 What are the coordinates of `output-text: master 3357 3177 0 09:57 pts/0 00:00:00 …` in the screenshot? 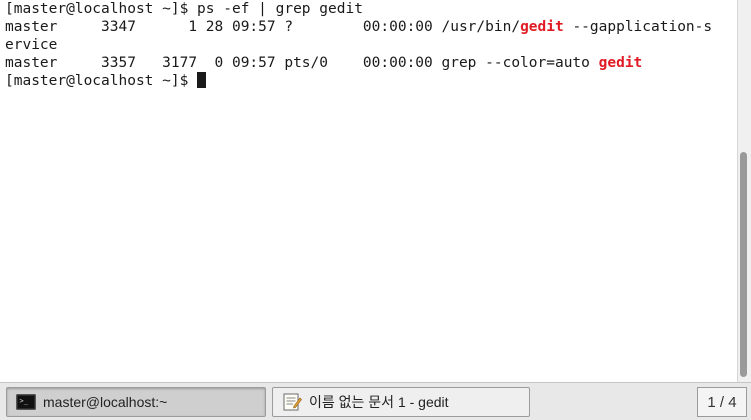 It's located at (302, 63).